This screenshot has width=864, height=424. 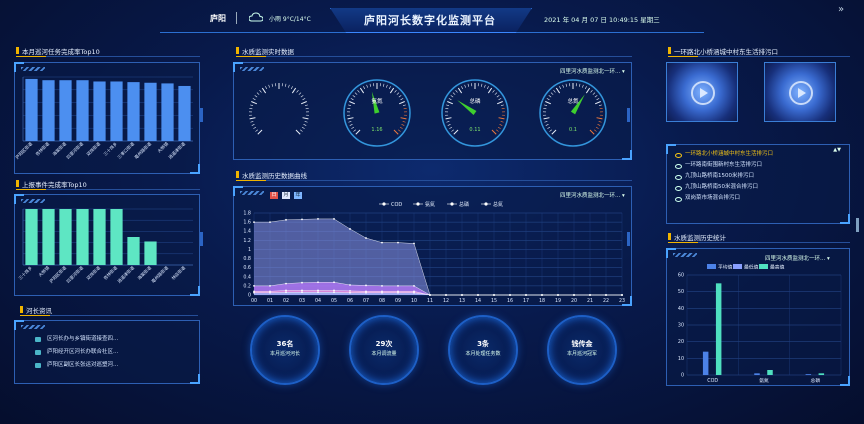 What do you see at coordinates (58, 51) in the screenshot?
I see `river-completion-title: 本月巡河任务完成率Top10` at bounding box center [58, 51].